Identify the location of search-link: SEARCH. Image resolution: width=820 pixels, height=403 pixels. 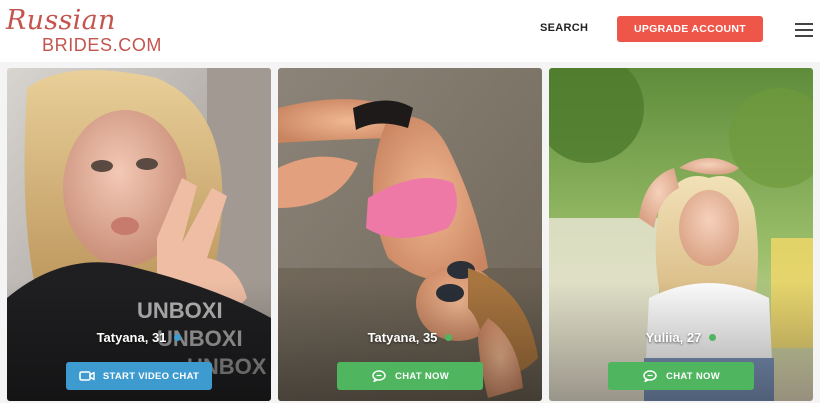
(564, 28).